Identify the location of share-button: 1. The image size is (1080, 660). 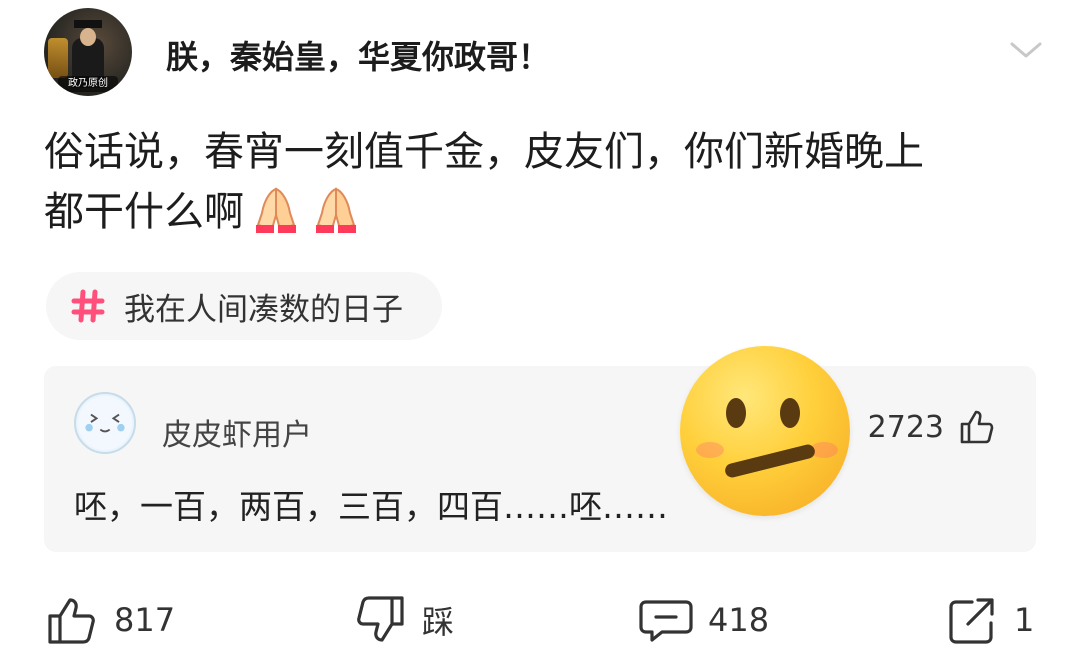
(989, 620).